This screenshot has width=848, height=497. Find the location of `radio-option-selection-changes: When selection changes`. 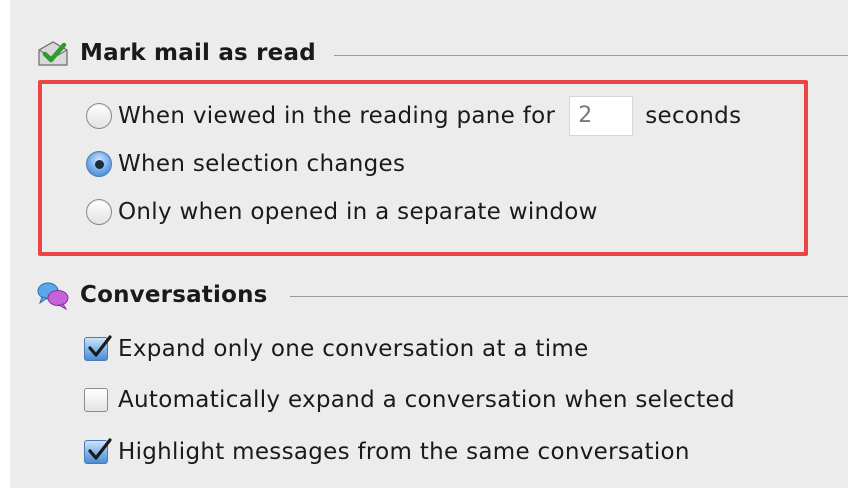

radio-option-selection-changes: When selection changes is located at coordinates (245, 164).